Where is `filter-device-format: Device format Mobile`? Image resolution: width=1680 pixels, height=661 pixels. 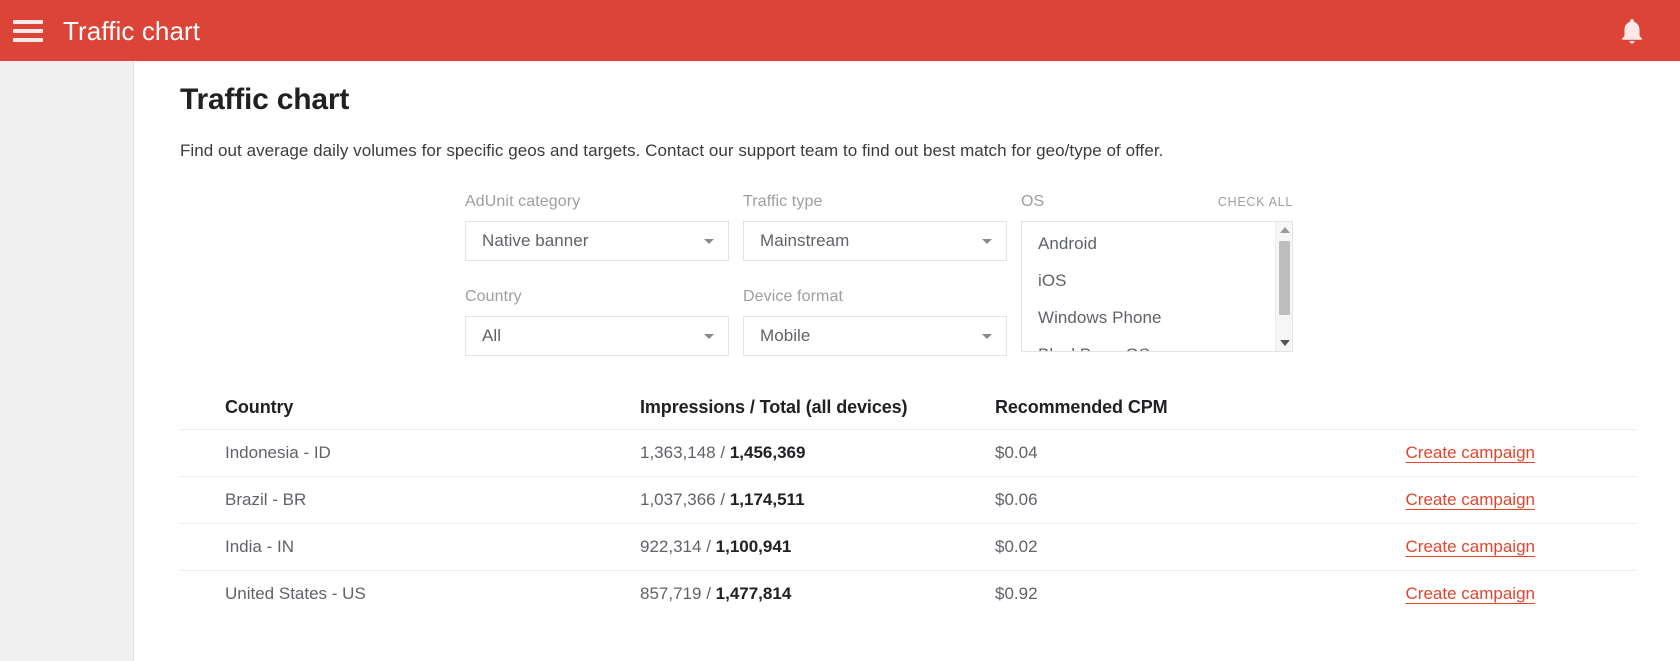 filter-device-format: Device format Mobile is located at coordinates (875, 322).